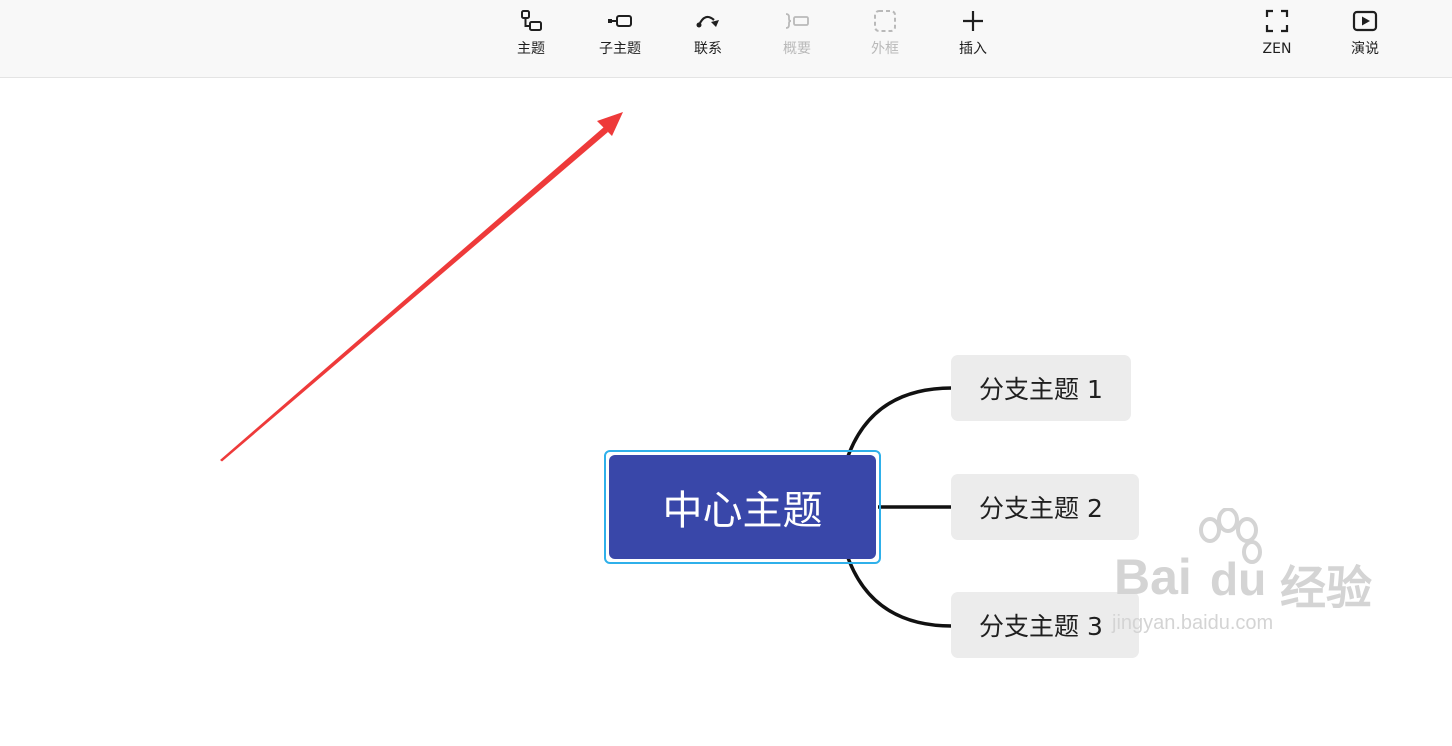 The width and height of the screenshot is (1452, 746). I want to click on central-topic: 中心主题, so click(742, 507).